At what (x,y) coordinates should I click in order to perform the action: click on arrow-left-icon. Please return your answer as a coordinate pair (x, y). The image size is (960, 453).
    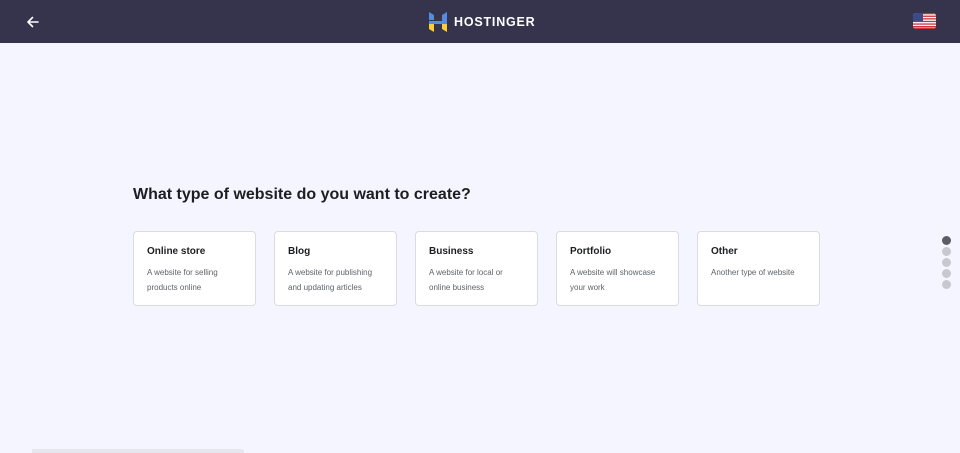
    Looking at the image, I should click on (33, 22).